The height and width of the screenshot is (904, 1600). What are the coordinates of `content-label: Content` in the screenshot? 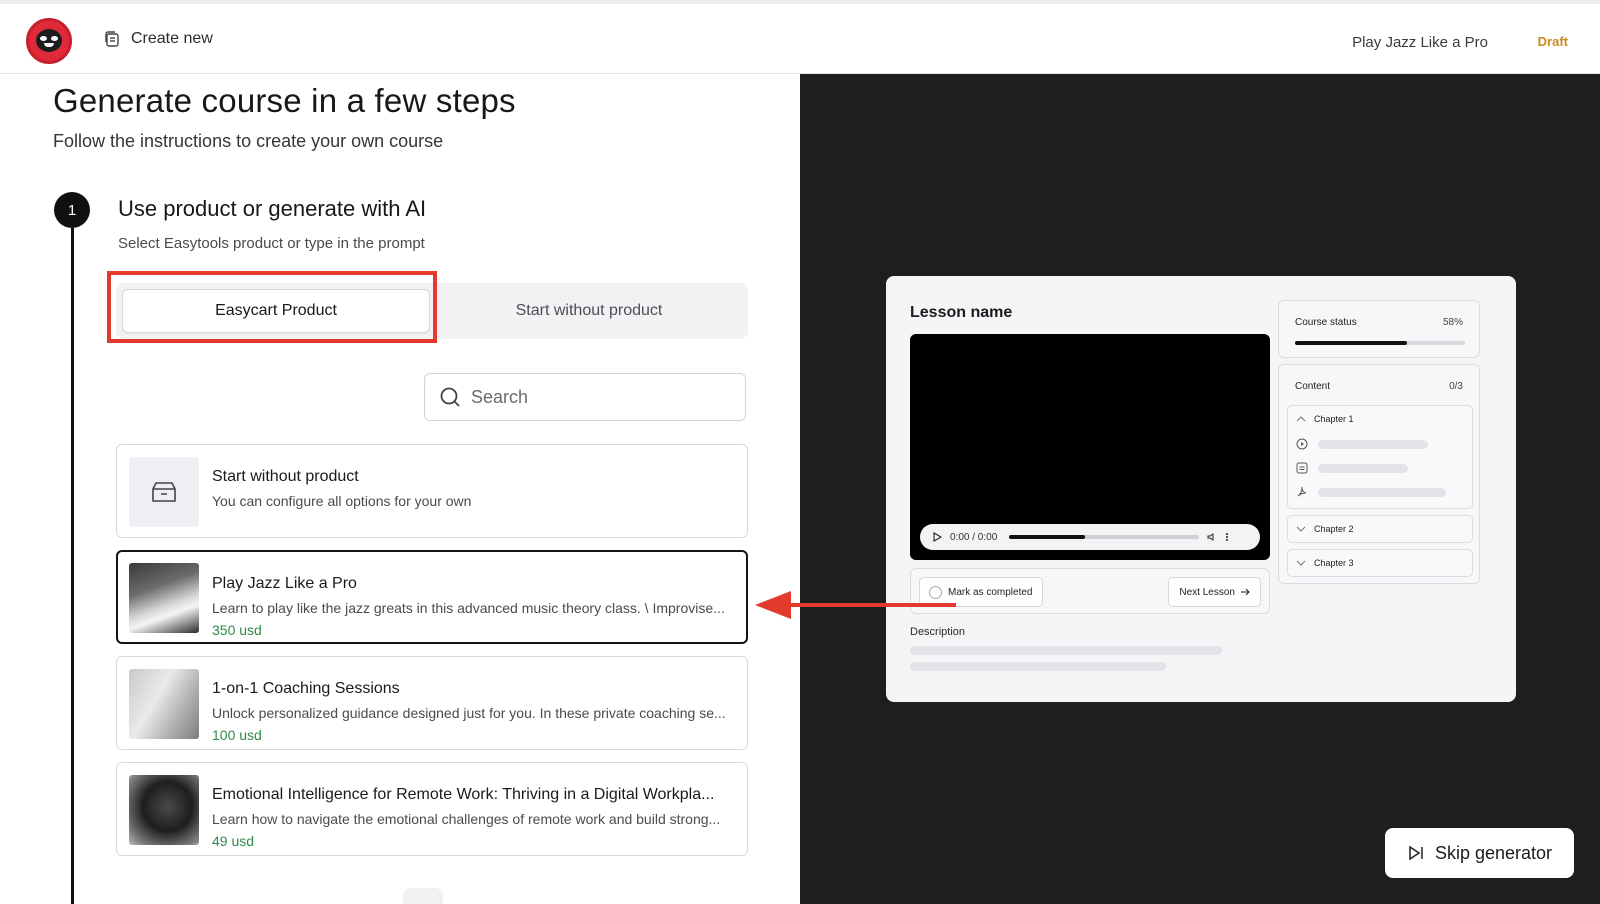 It's located at (1313, 386).